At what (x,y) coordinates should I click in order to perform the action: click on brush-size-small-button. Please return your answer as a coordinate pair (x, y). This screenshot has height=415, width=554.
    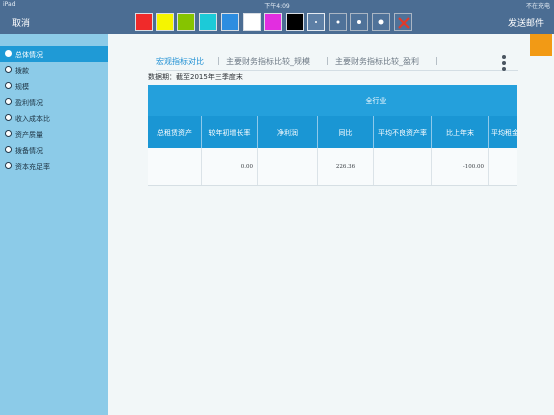
    Looking at the image, I should click on (316, 22).